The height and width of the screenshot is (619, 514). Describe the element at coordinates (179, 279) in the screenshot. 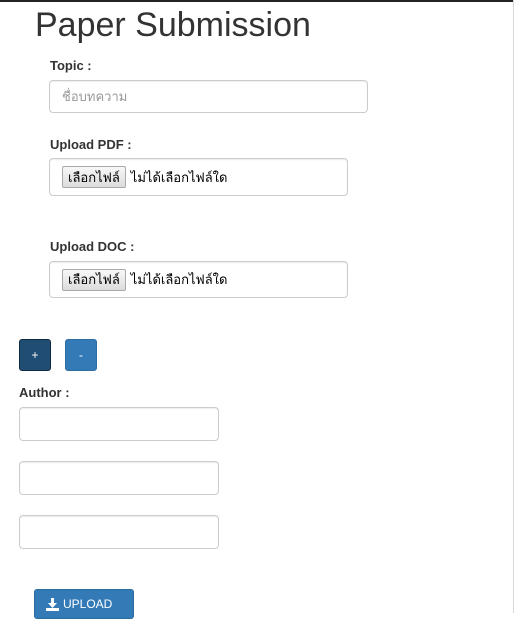

I see `upload-doc-status: ไม่ได้เลือกไฟล์ใด` at that location.